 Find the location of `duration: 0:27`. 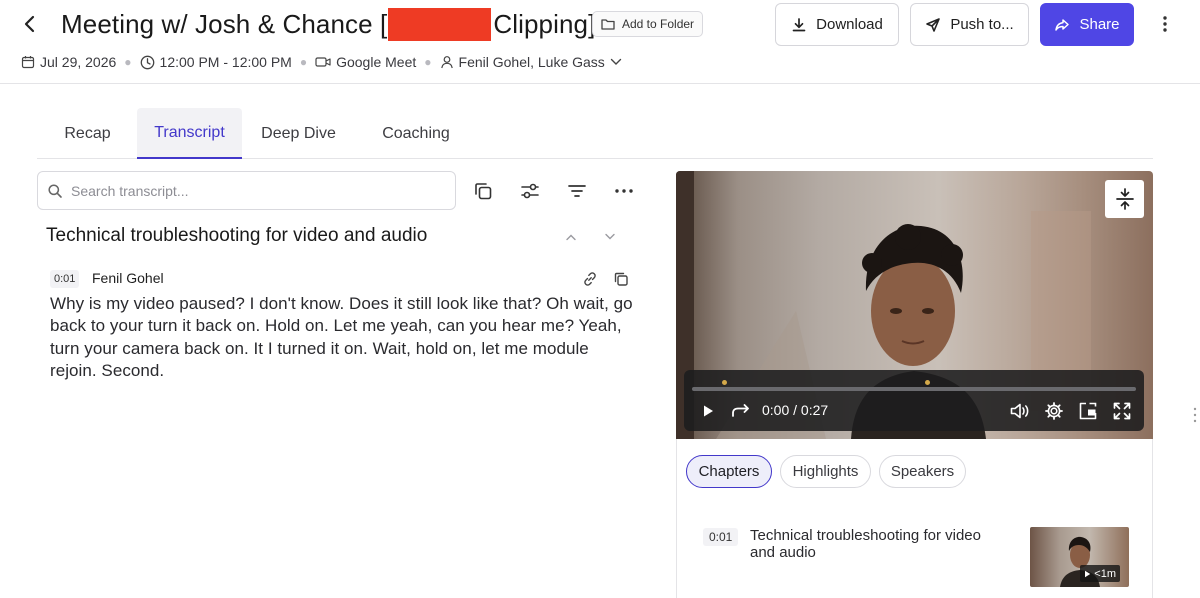

duration: 0:27 is located at coordinates (814, 410).